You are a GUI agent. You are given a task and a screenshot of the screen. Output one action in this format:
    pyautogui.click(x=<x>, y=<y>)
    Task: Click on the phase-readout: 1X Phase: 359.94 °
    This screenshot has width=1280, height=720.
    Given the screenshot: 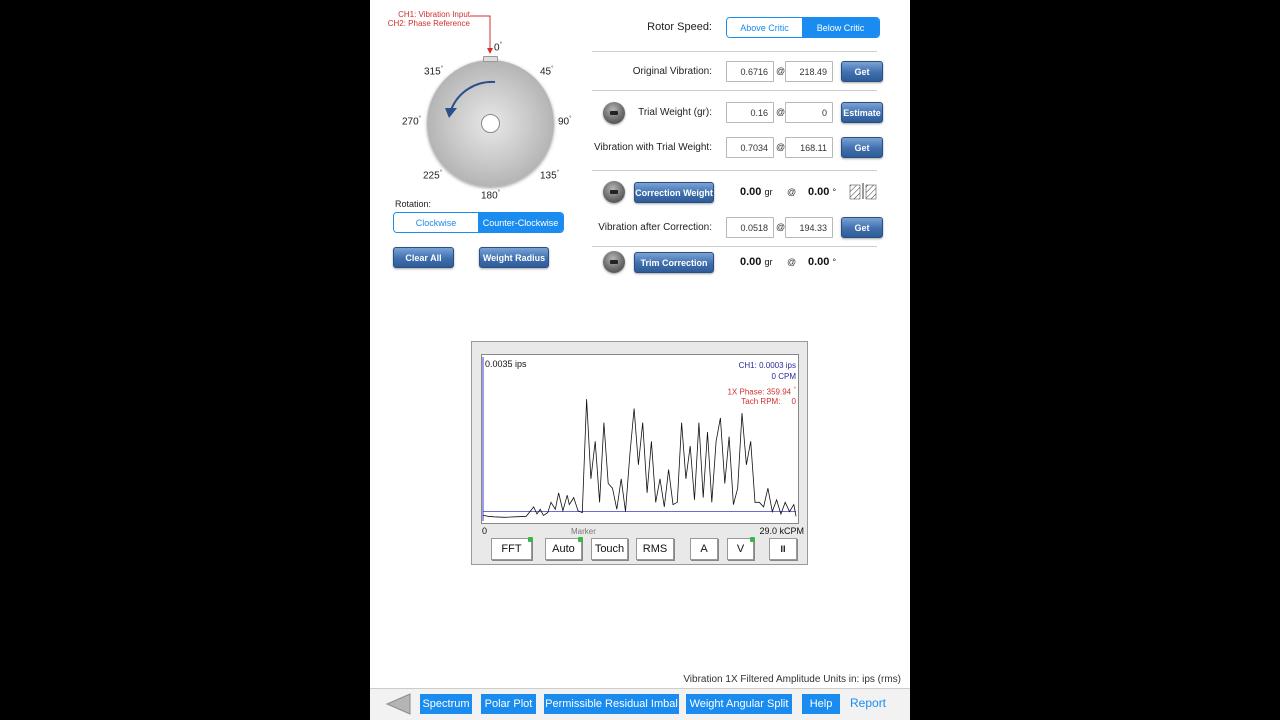 What is the action you would take?
    pyautogui.click(x=761, y=391)
    